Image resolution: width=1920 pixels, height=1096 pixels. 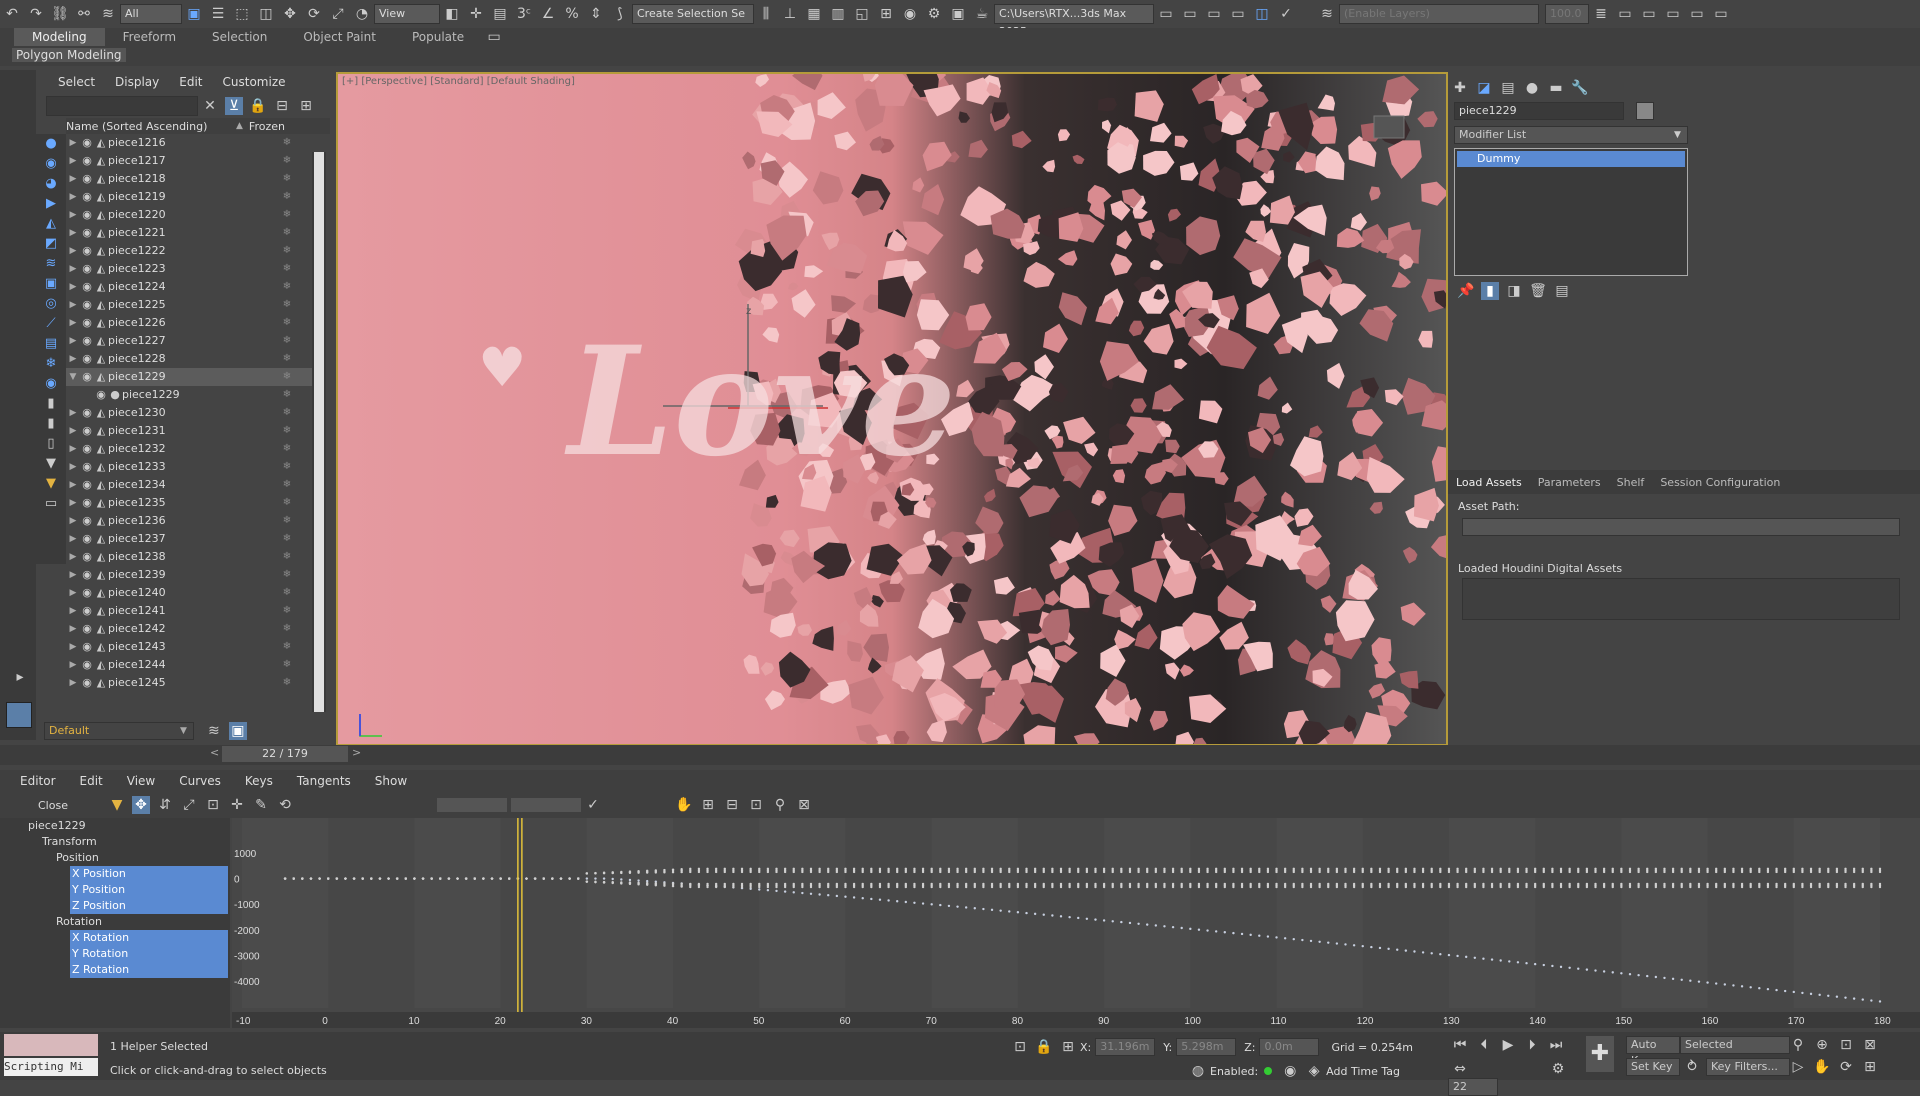 I want to click on redo-icon: ↷, so click(x=36, y=14).